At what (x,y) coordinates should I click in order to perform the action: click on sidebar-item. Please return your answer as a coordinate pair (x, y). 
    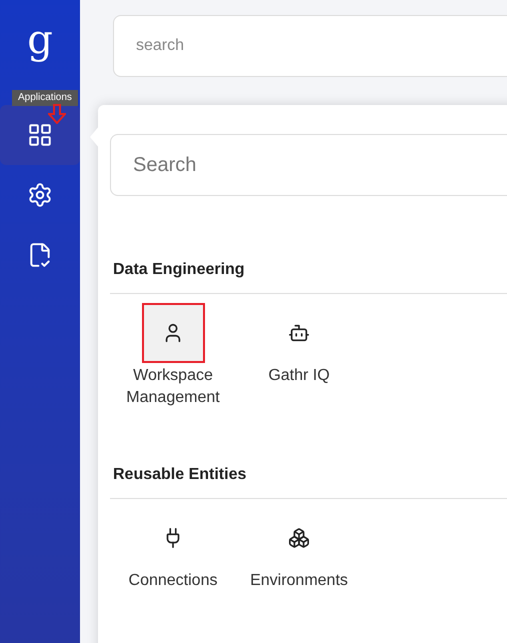
    Looking at the image, I should click on (40, 135).